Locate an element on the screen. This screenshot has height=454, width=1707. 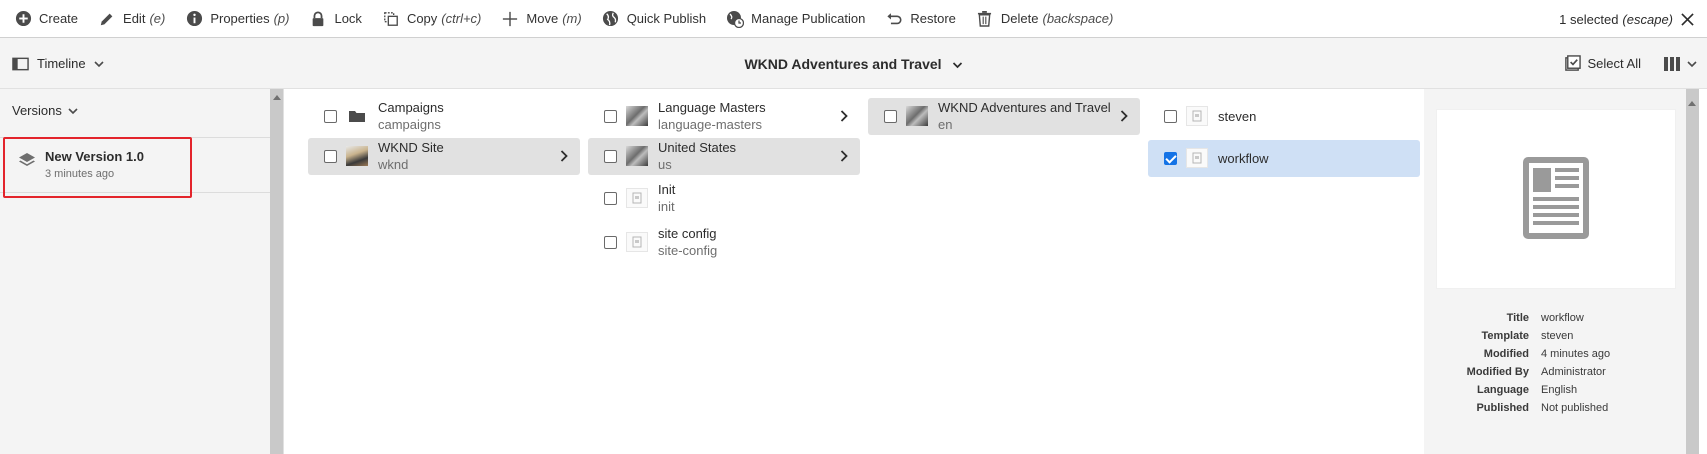
pencil-icon is located at coordinates (107, 19).